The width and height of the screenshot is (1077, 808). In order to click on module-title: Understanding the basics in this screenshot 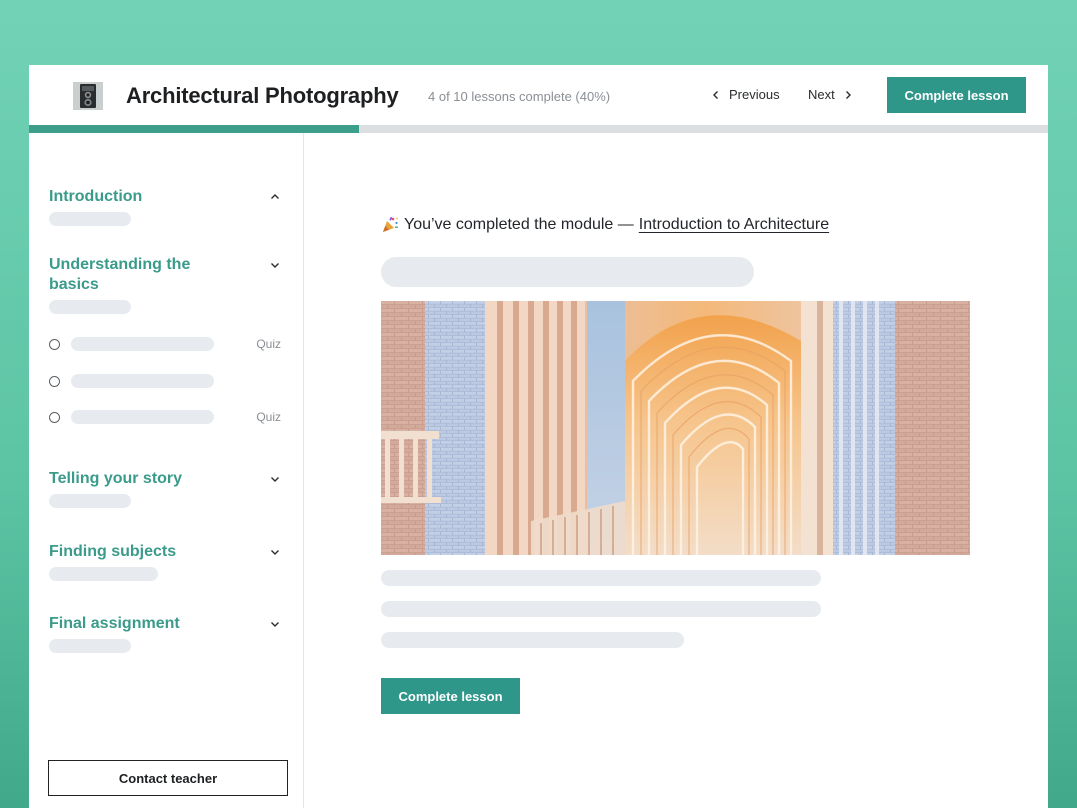, I will do `click(120, 274)`.